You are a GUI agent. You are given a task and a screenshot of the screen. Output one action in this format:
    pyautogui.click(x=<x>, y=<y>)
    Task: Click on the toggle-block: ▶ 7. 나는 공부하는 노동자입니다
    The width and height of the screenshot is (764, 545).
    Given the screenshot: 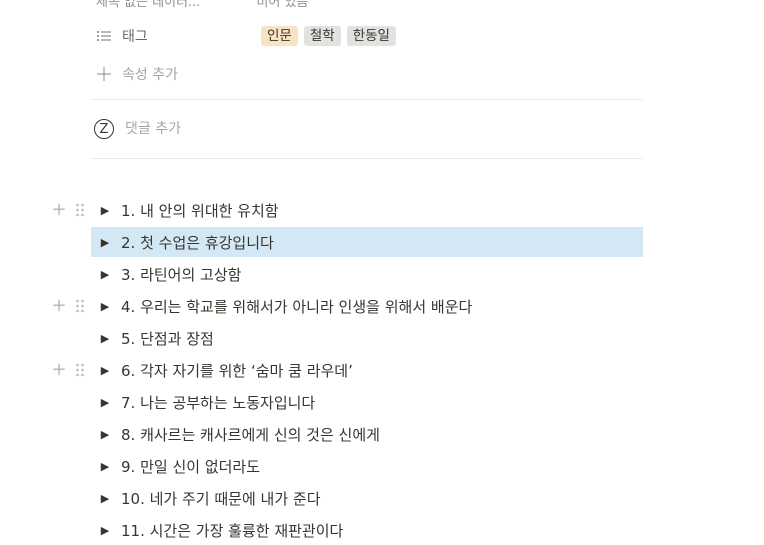 What is the action you would take?
    pyautogui.click(x=367, y=402)
    